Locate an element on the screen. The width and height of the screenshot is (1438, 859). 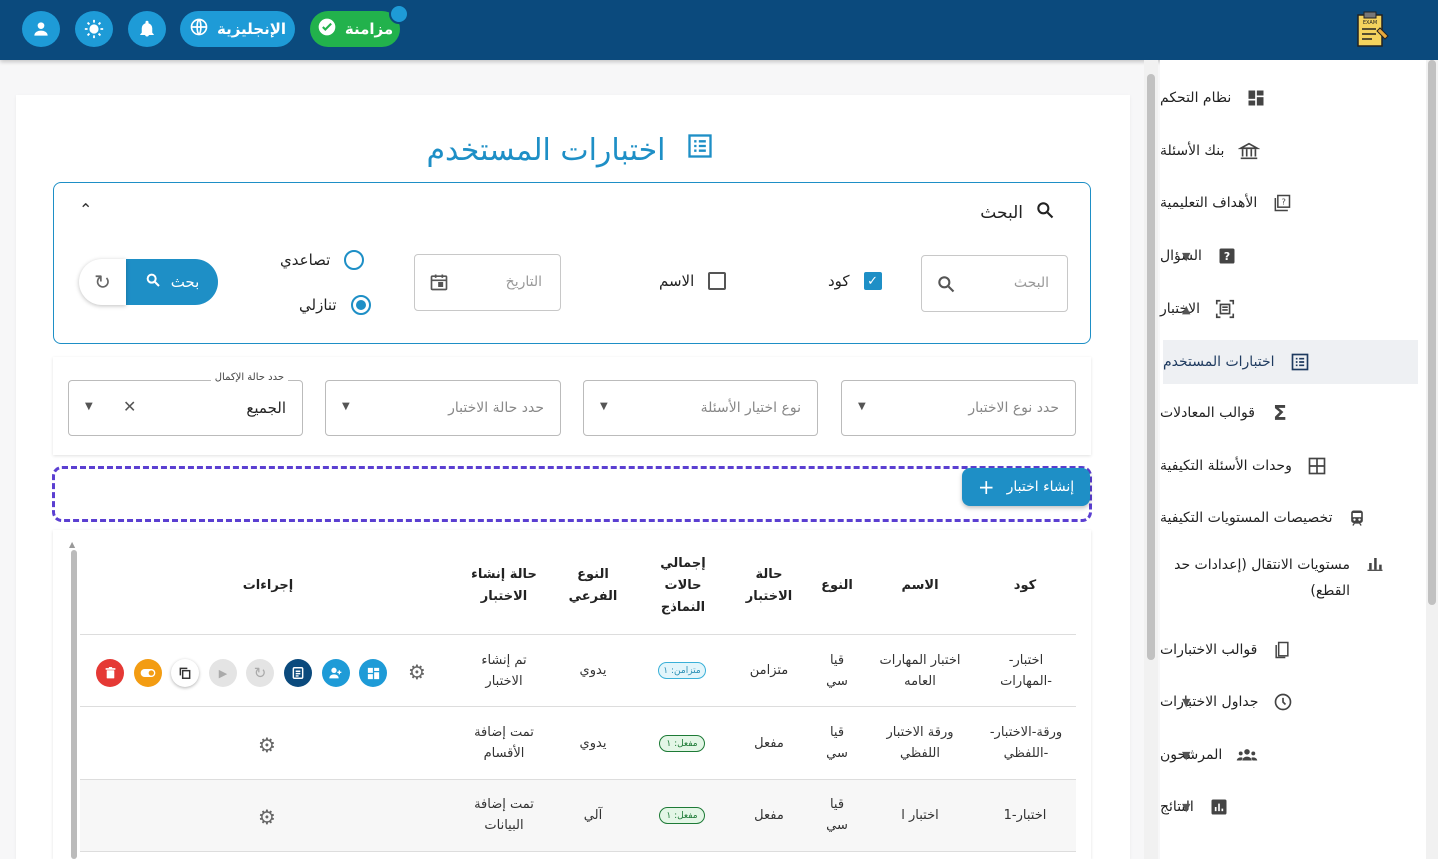
sort-ascending-radio: تصاعدي is located at coordinates (322, 260).